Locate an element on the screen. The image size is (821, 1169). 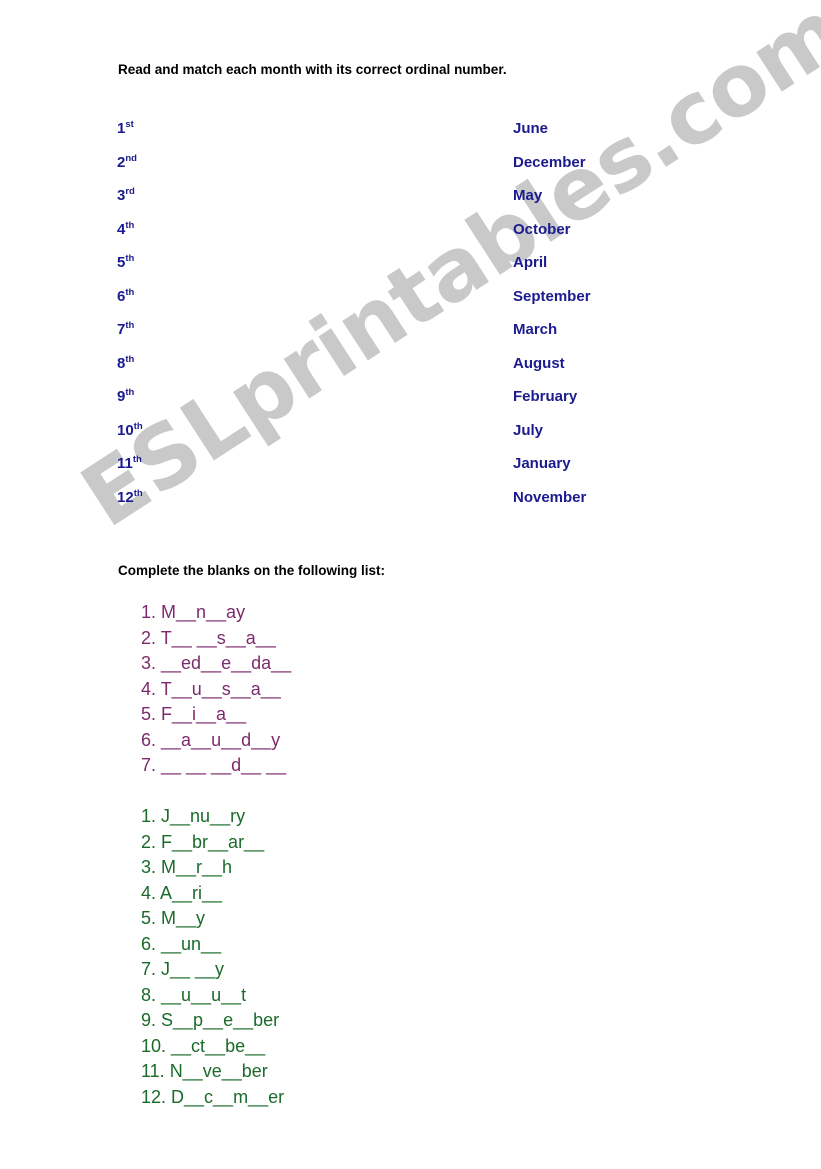
month-option-3: May is located at coordinates (527, 195).